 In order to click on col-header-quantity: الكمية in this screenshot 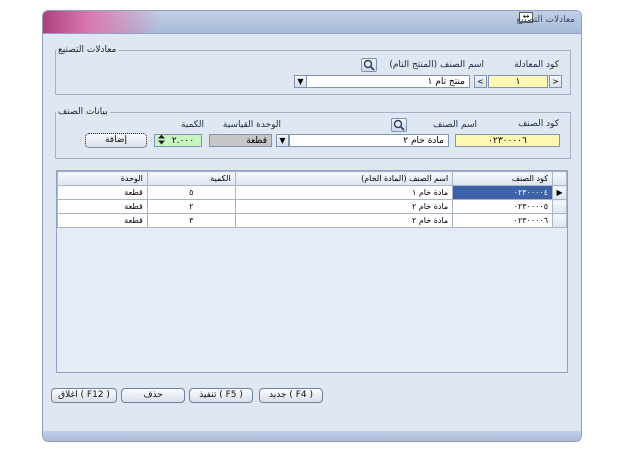, I will do `click(191, 178)`.